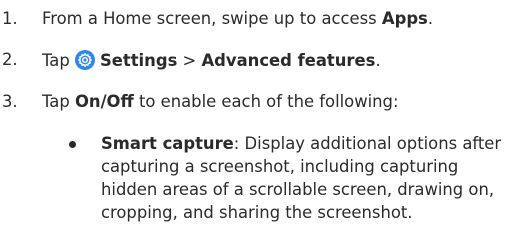  What do you see at coordinates (404, 18) in the screenshot?
I see `apps-label: Apps` at bounding box center [404, 18].